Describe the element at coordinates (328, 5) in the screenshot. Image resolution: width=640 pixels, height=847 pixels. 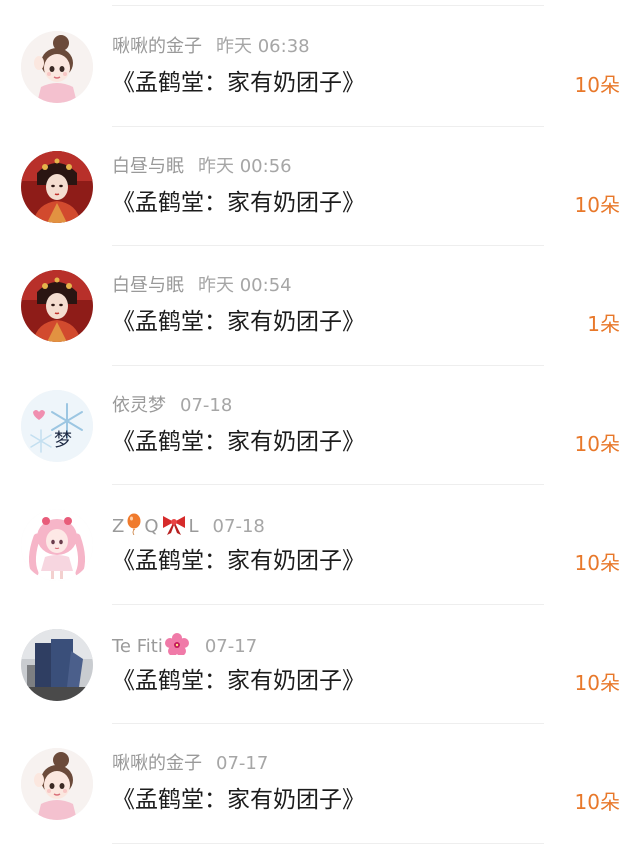
I see `list-top-divider` at that location.